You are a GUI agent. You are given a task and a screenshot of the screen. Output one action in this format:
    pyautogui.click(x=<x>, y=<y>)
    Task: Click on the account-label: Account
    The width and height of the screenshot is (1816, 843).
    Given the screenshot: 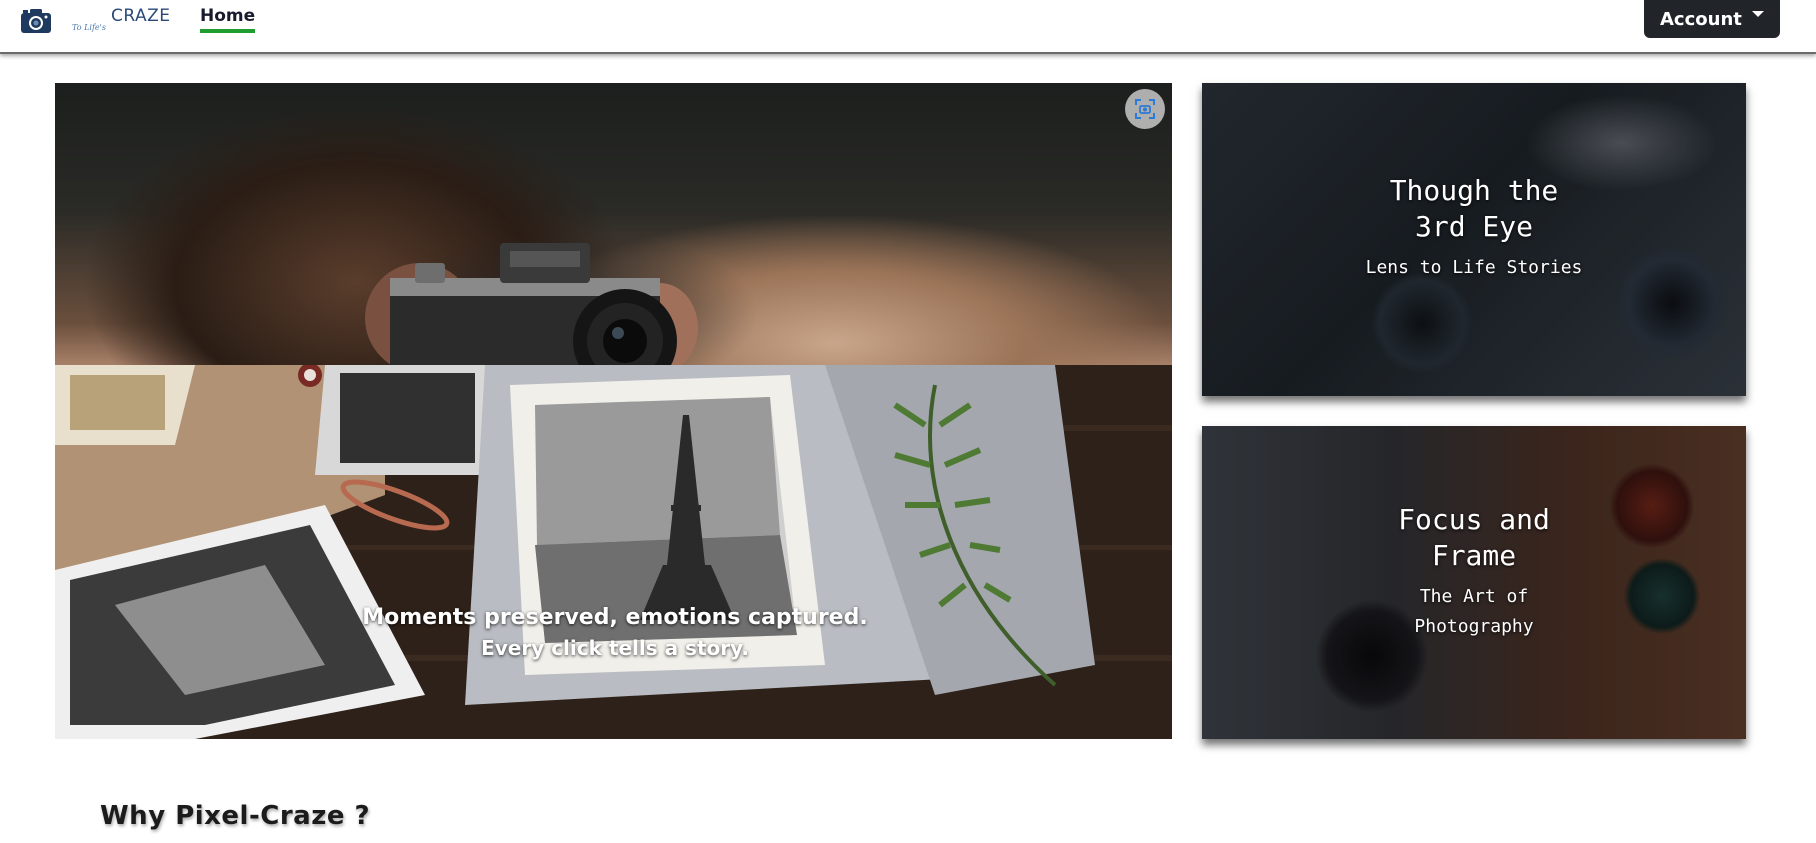 What is the action you would take?
    pyautogui.click(x=1701, y=19)
    